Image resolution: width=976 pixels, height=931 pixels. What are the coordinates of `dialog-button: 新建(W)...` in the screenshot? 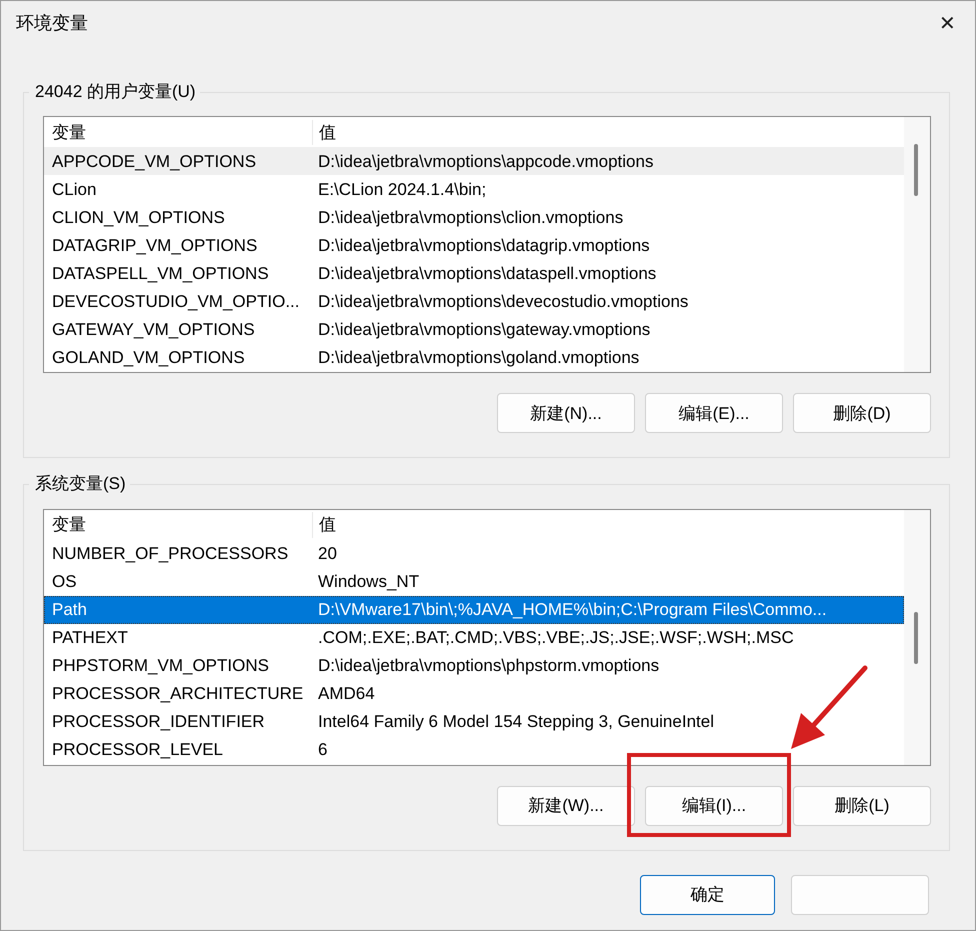 It's located at (566, 806).